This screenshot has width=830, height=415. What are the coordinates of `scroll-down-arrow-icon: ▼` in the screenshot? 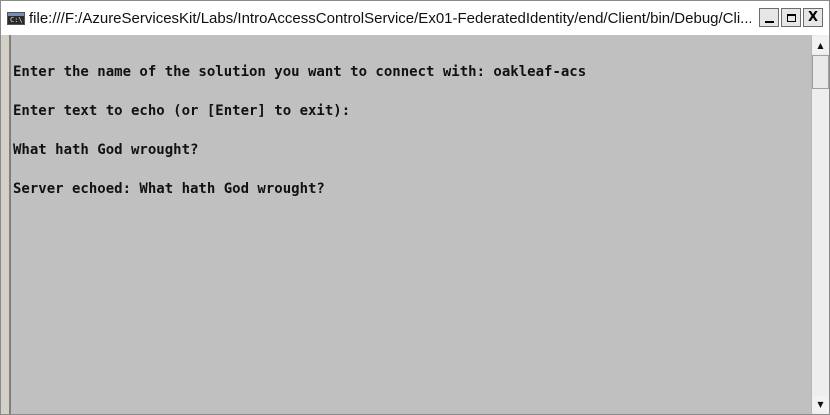 It's located at (820, 404).